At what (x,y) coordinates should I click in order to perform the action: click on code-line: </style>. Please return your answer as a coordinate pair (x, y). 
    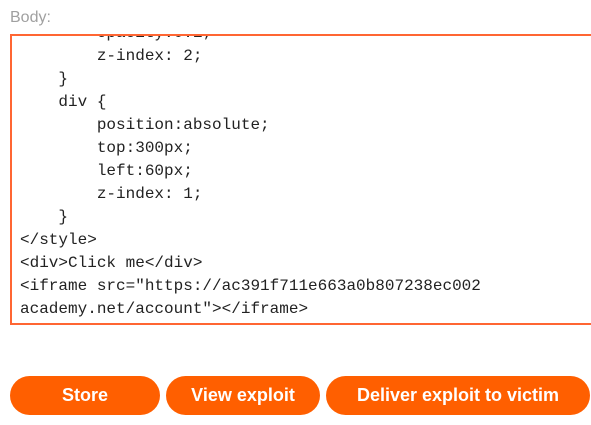
    Looking at the image, I should click on (58, 240).